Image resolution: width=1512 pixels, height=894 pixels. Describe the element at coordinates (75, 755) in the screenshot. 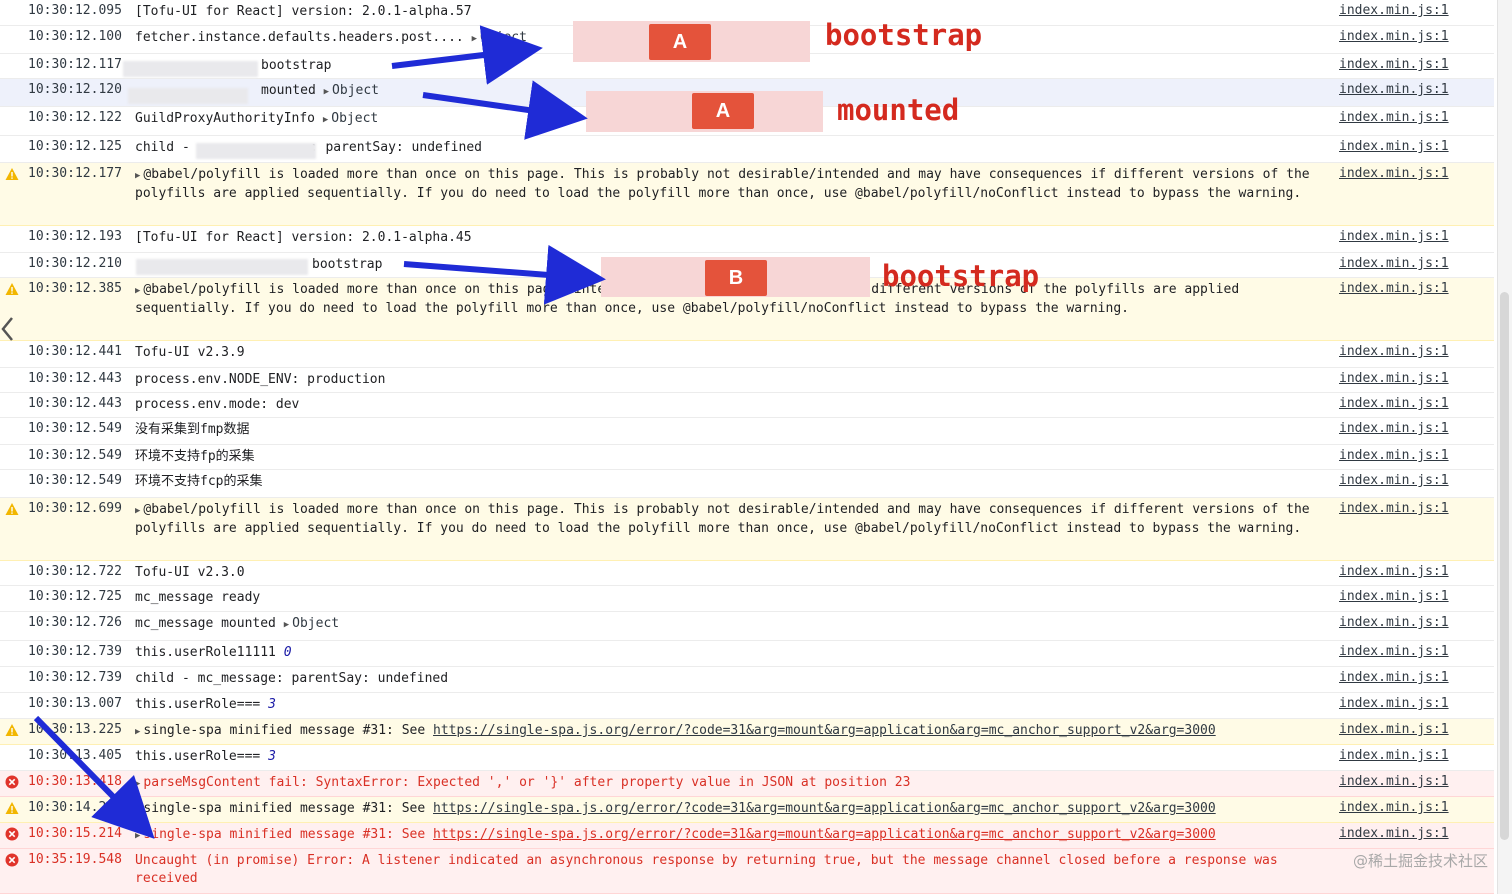

I see `timestamp: 10:30:13.405` at that location.